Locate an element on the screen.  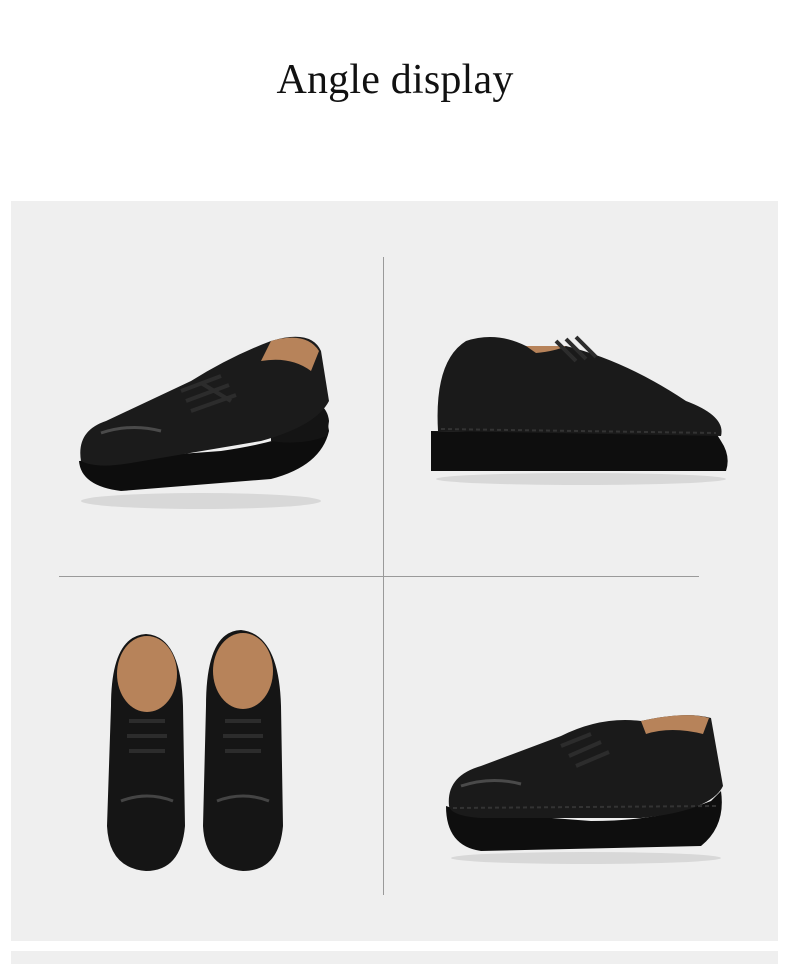
shoe-side-angle-view is located at coordinates (586, 786).